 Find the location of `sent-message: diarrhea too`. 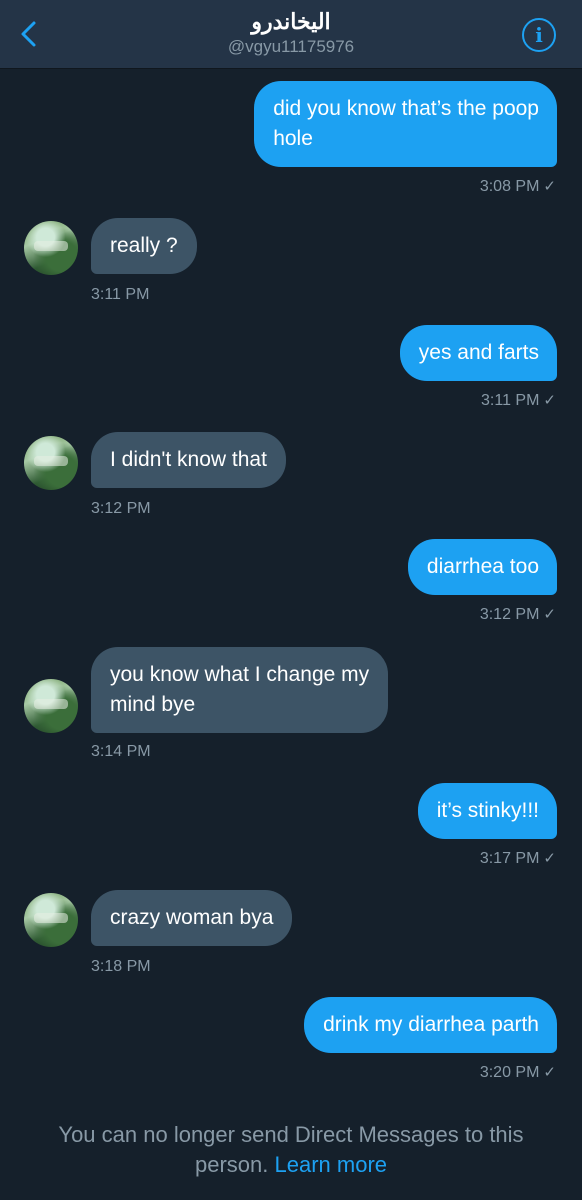

sent-message: diarrhea too is located at coordinates (482, 567).